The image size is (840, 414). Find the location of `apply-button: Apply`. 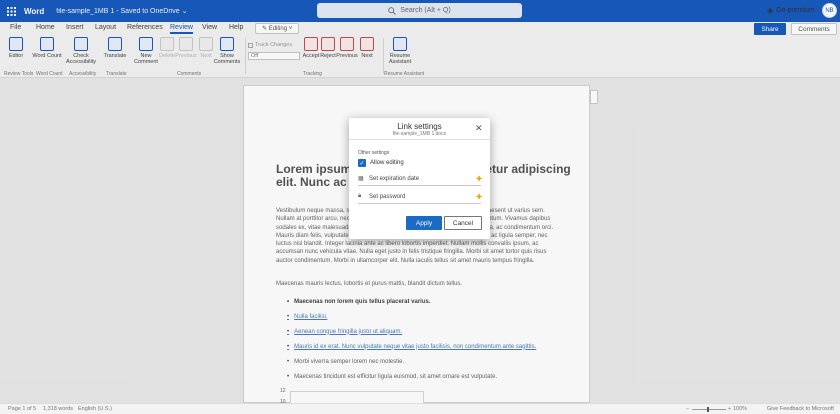

apply-button: Apply is located at coordinates (424, 223).